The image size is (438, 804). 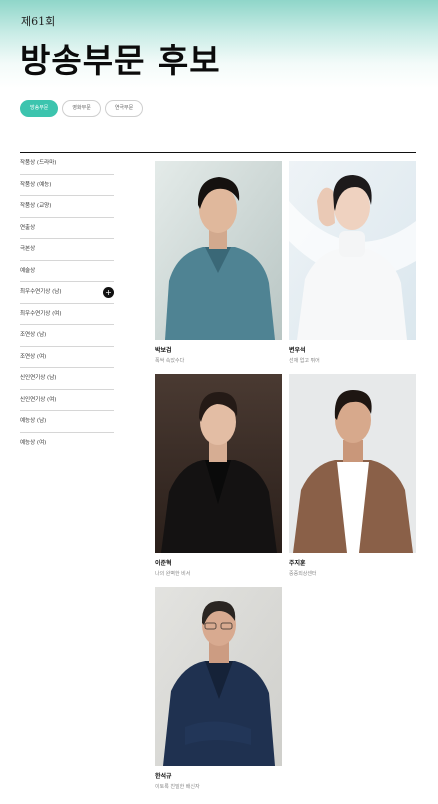 I want to click on sidebar-item-art: 예술상, so click(x=67, y=271).